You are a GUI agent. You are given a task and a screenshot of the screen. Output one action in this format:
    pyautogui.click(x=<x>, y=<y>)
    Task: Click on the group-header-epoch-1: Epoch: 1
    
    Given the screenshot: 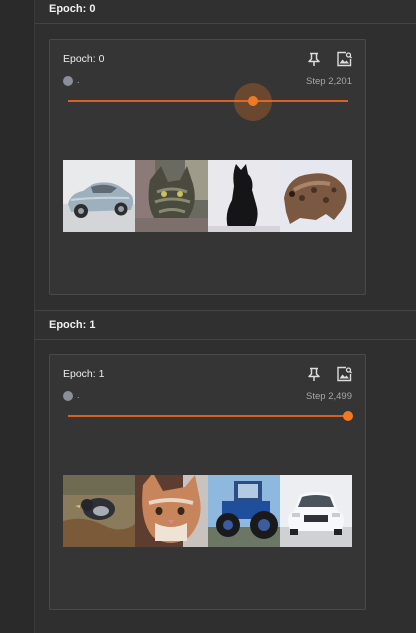 What is the action you would take?
    pyautogui.click(x=225, y=325)
    